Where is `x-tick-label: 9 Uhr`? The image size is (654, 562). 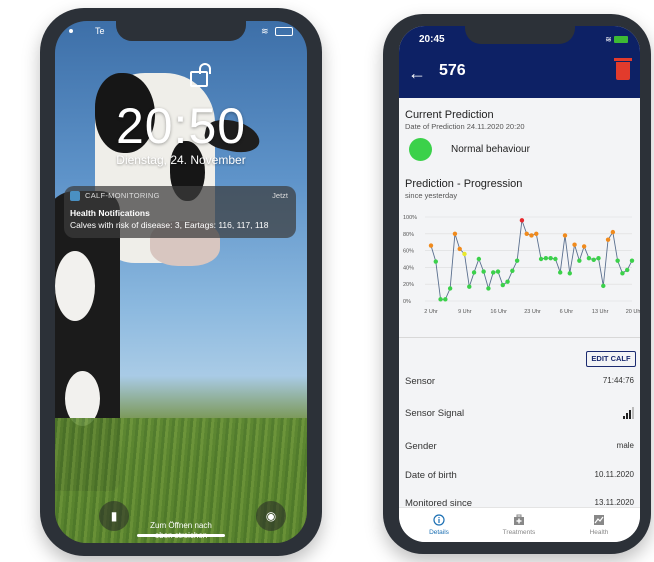 x-tick-label: 9 Uhr is located at coordinates (465, 312).